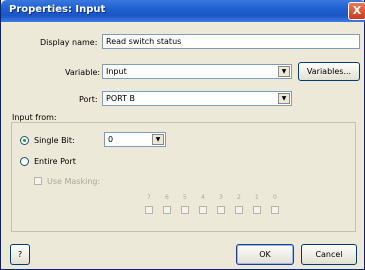  I want to click on display-name-input: Read switch status, so click(231, 41).